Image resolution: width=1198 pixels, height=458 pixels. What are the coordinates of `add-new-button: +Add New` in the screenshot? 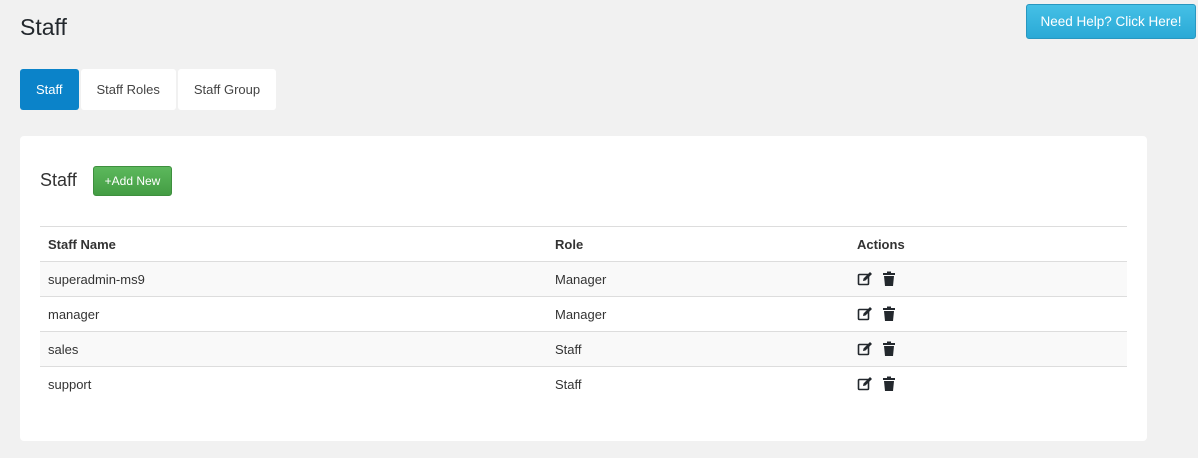 It's located at (132, 181).